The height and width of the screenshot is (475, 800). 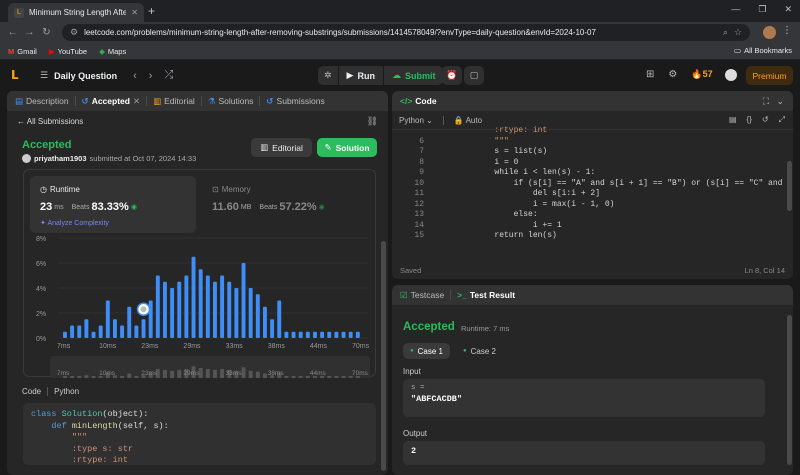 I want to click on streak-counter: 🔥57, so click(x=701, y=74).